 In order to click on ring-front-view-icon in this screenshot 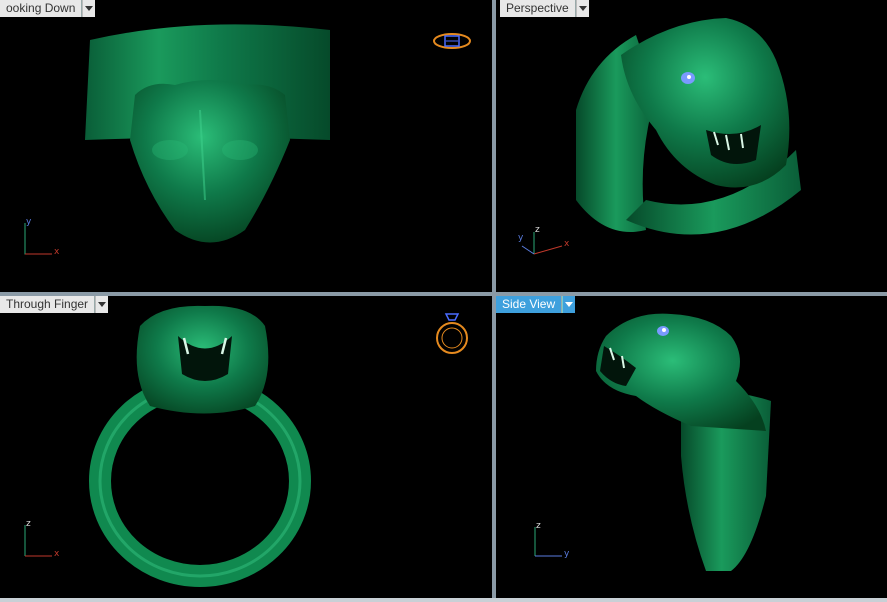, I will do `click(452, 330)`.